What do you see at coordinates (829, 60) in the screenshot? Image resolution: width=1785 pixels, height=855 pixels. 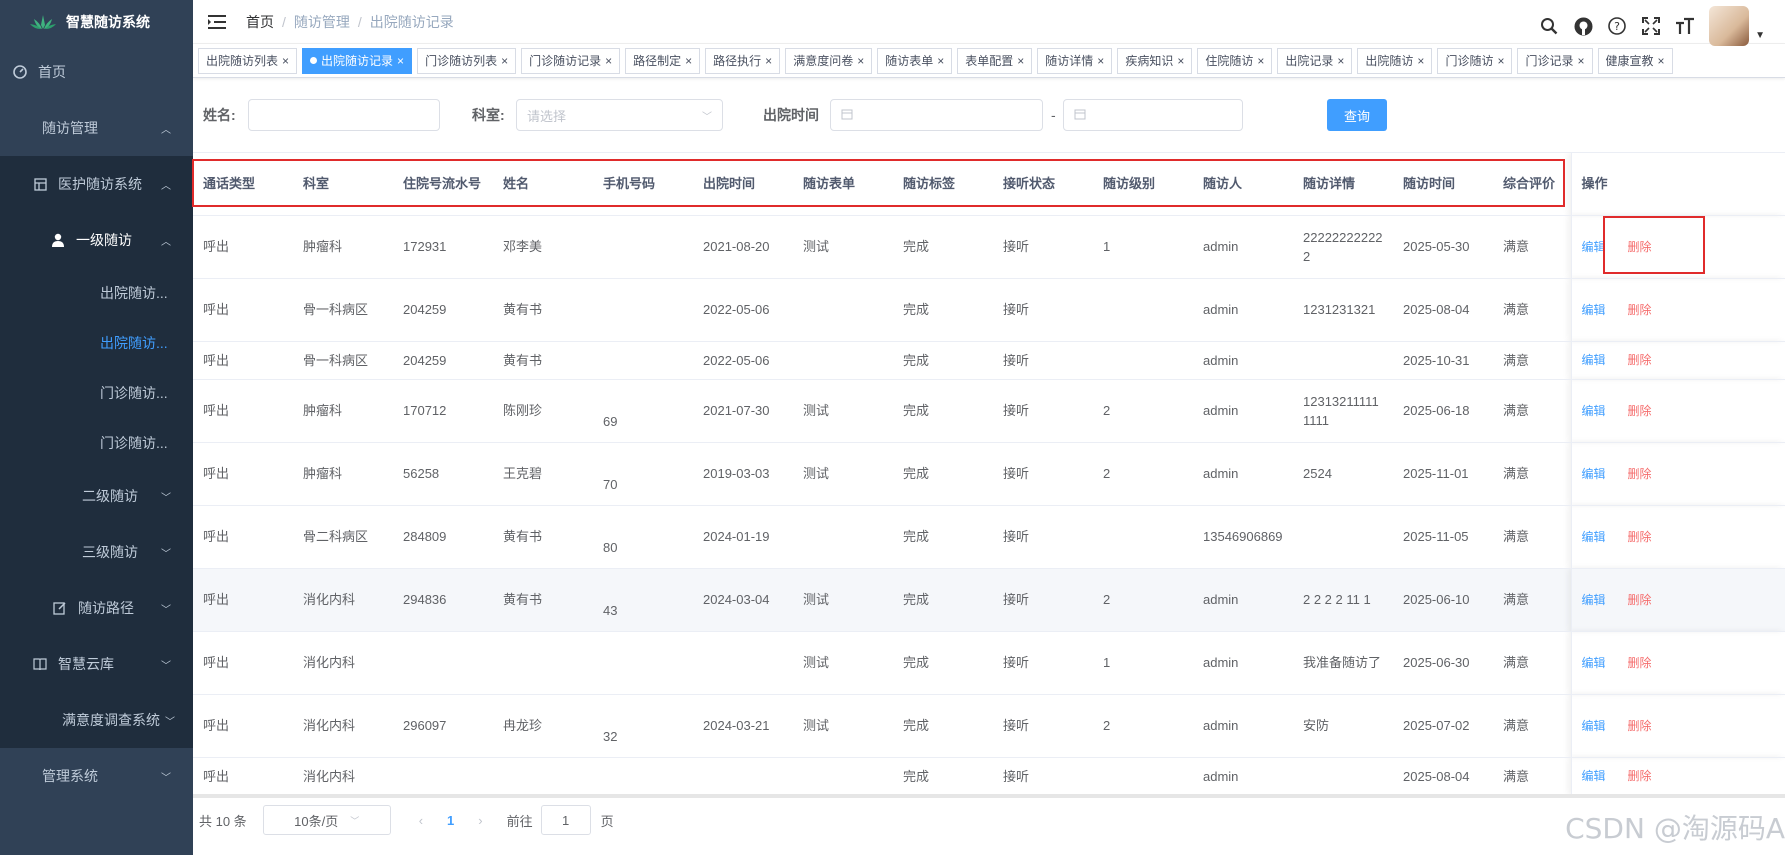 I see `tab-item: 满意度问卷 ×` at bounding box center [829, 60].